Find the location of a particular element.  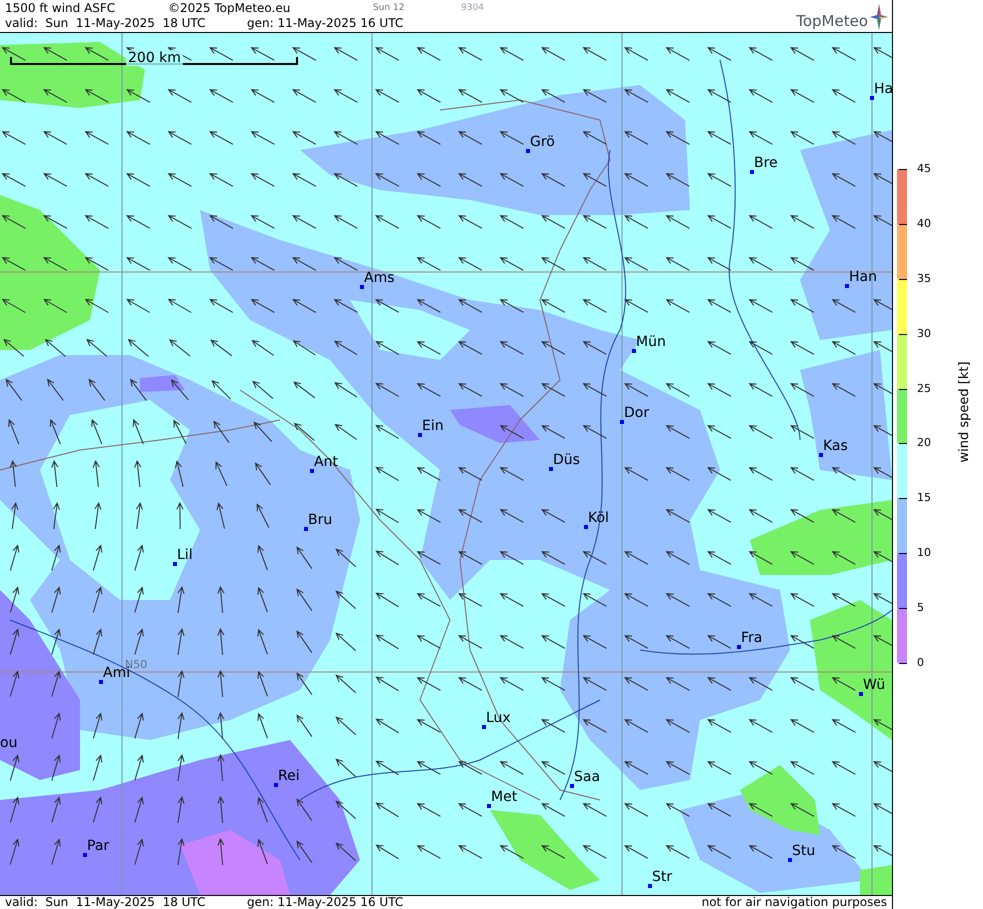

city-label: Dor is located at coordinates (637, 413).